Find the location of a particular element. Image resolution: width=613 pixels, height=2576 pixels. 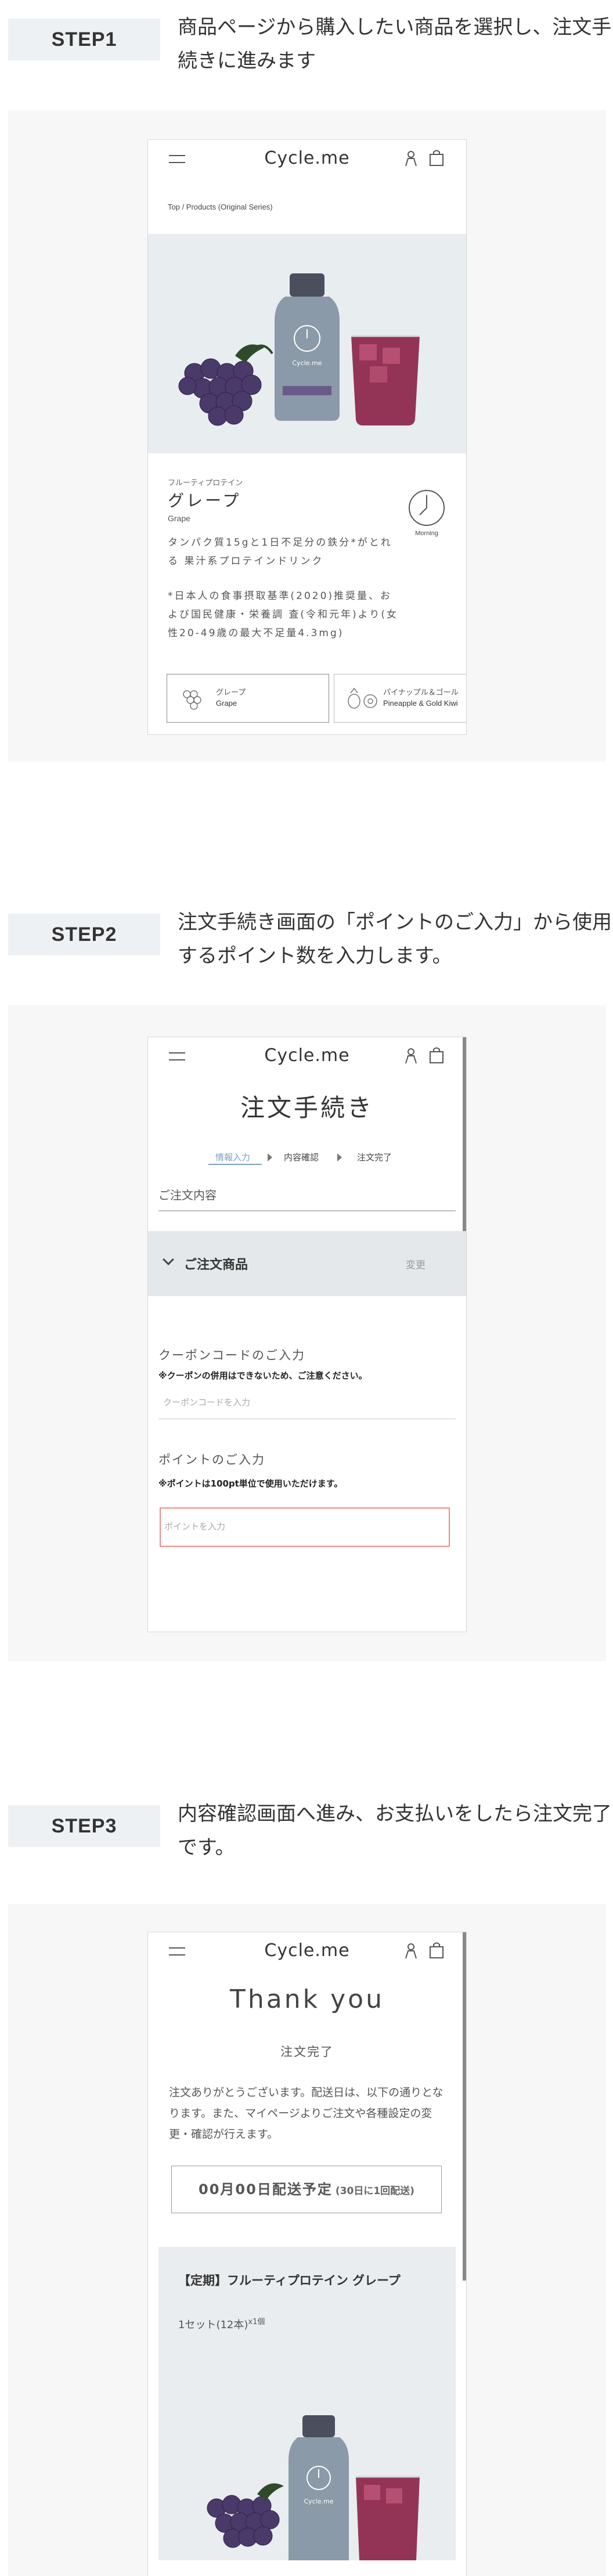

delivery-schedule: (30日に1回配送) is located at coordinates (374, 2191).